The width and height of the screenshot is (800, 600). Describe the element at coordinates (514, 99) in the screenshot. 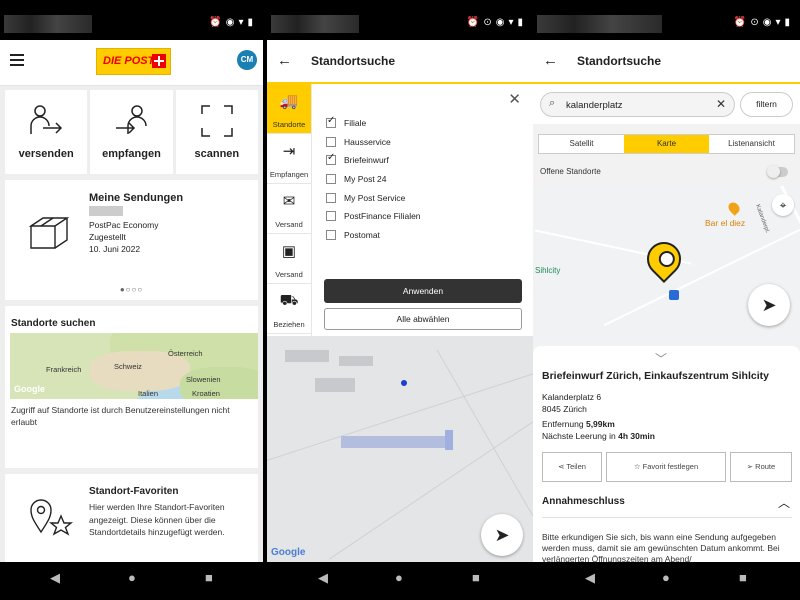

I see `close-icon: ✕` at that location.